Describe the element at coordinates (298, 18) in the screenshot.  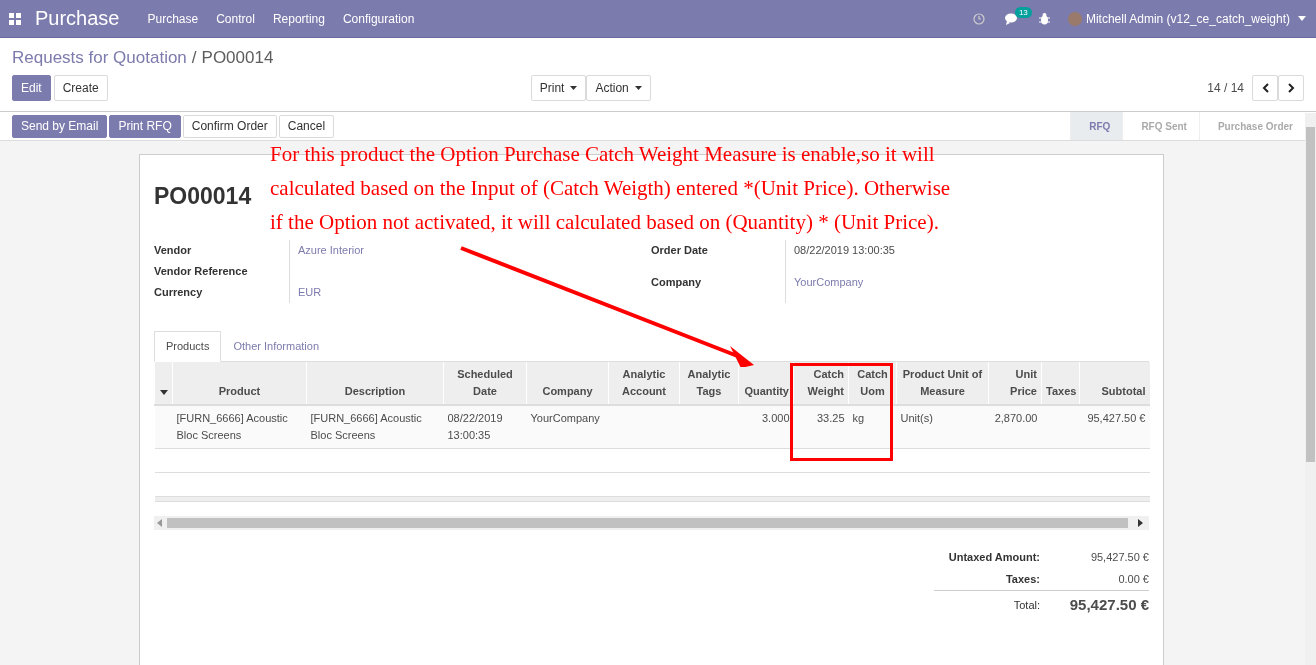
I see `menu-item: Reporting` at that location.